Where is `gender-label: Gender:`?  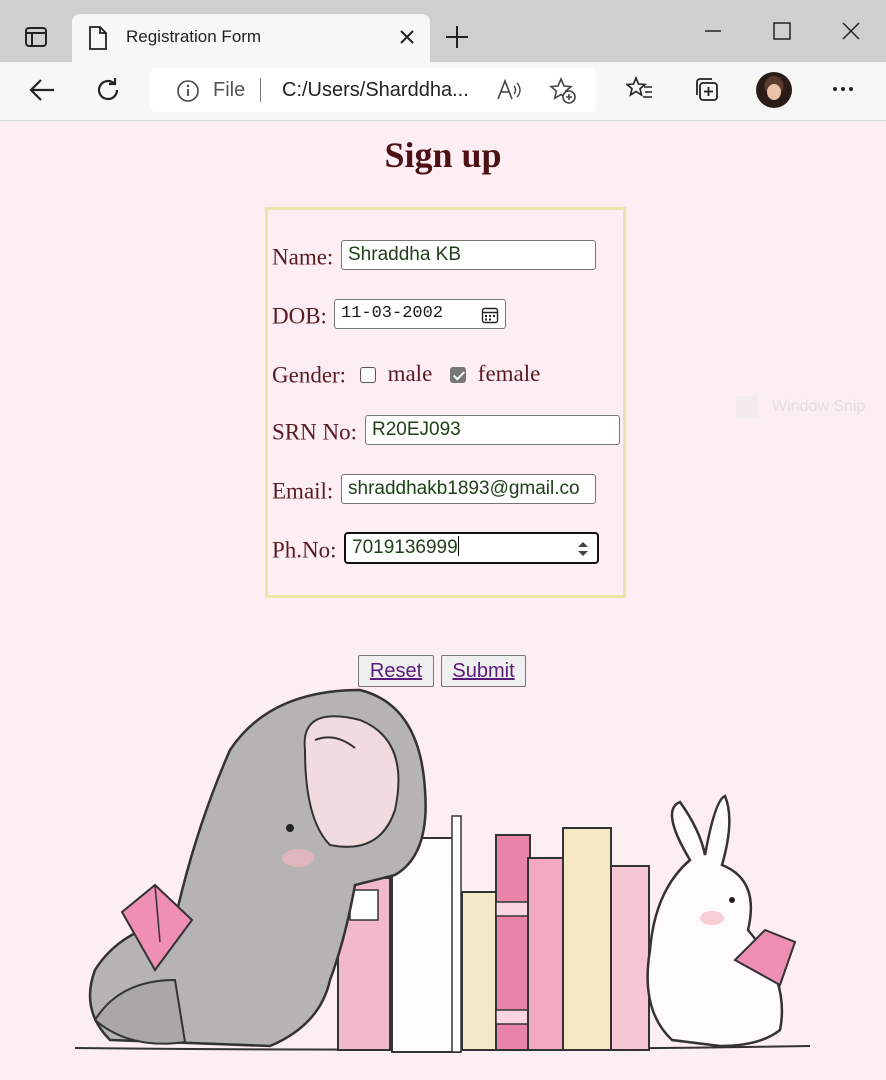 gender-label: Gender: is located at coordinates (309, 375).